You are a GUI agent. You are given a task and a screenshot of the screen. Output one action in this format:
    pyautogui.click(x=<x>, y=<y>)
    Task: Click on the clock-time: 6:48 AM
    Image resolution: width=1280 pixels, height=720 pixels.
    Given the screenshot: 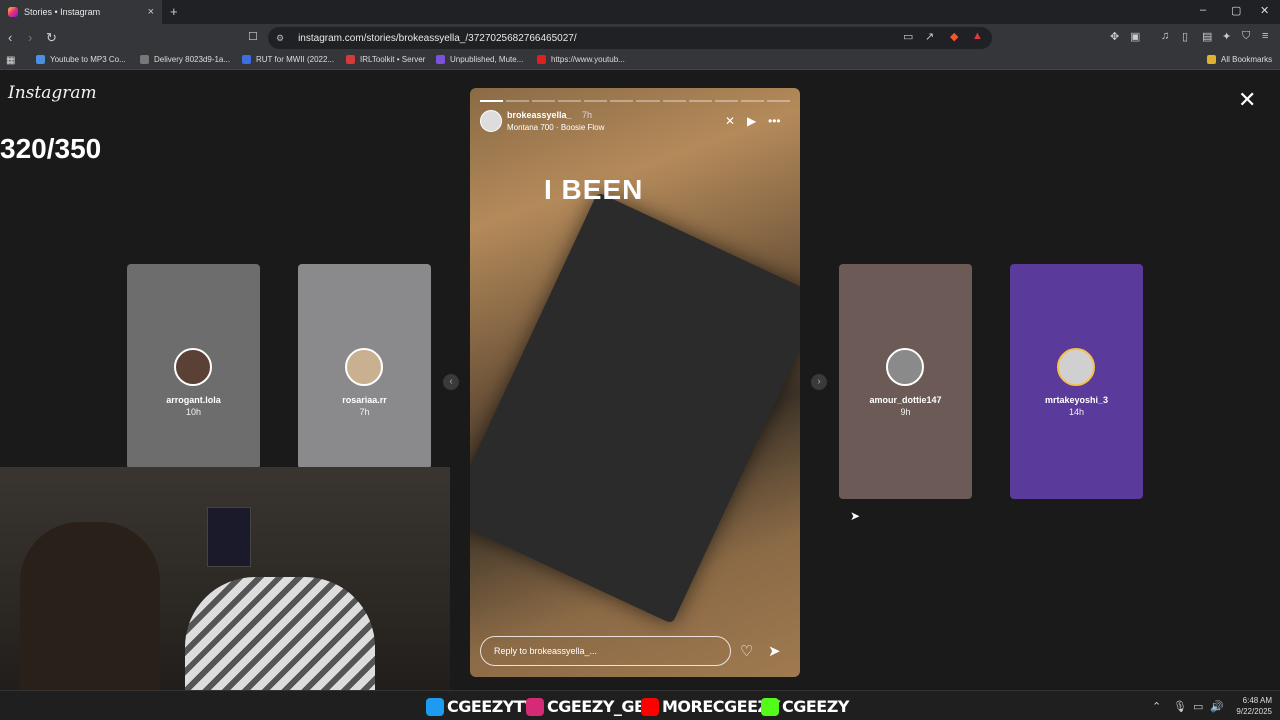 What is the action you would take?
    pyautogui.click(x=1257, y=700)
    